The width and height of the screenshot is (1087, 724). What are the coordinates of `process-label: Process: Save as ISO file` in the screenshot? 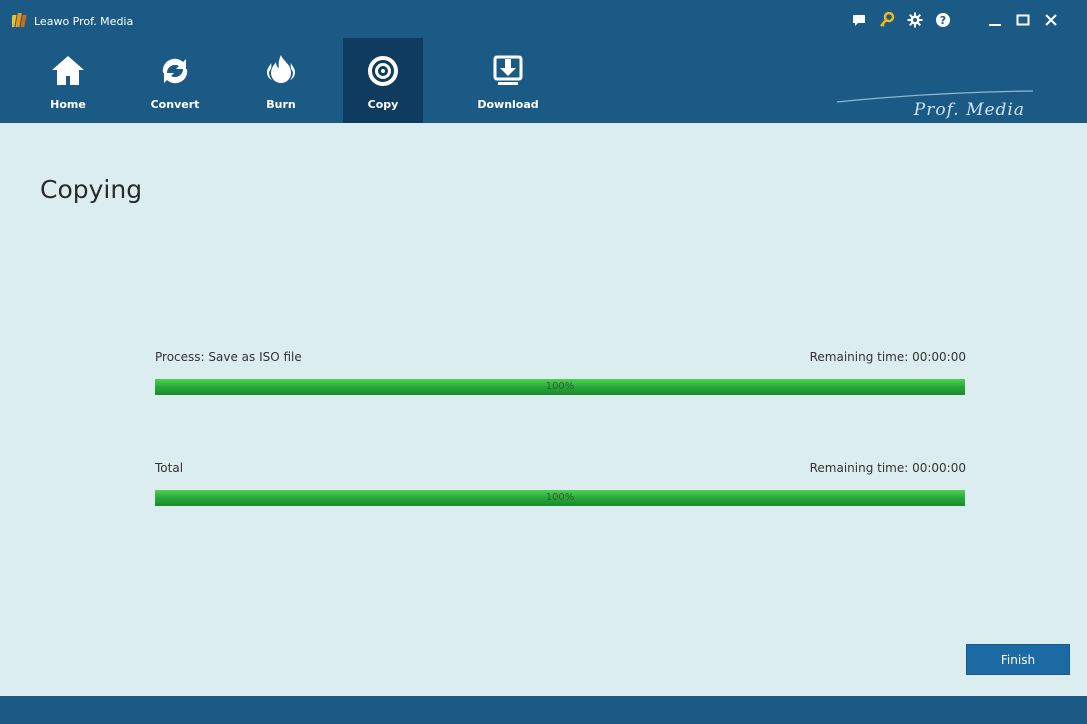 It's located at (228, 357).